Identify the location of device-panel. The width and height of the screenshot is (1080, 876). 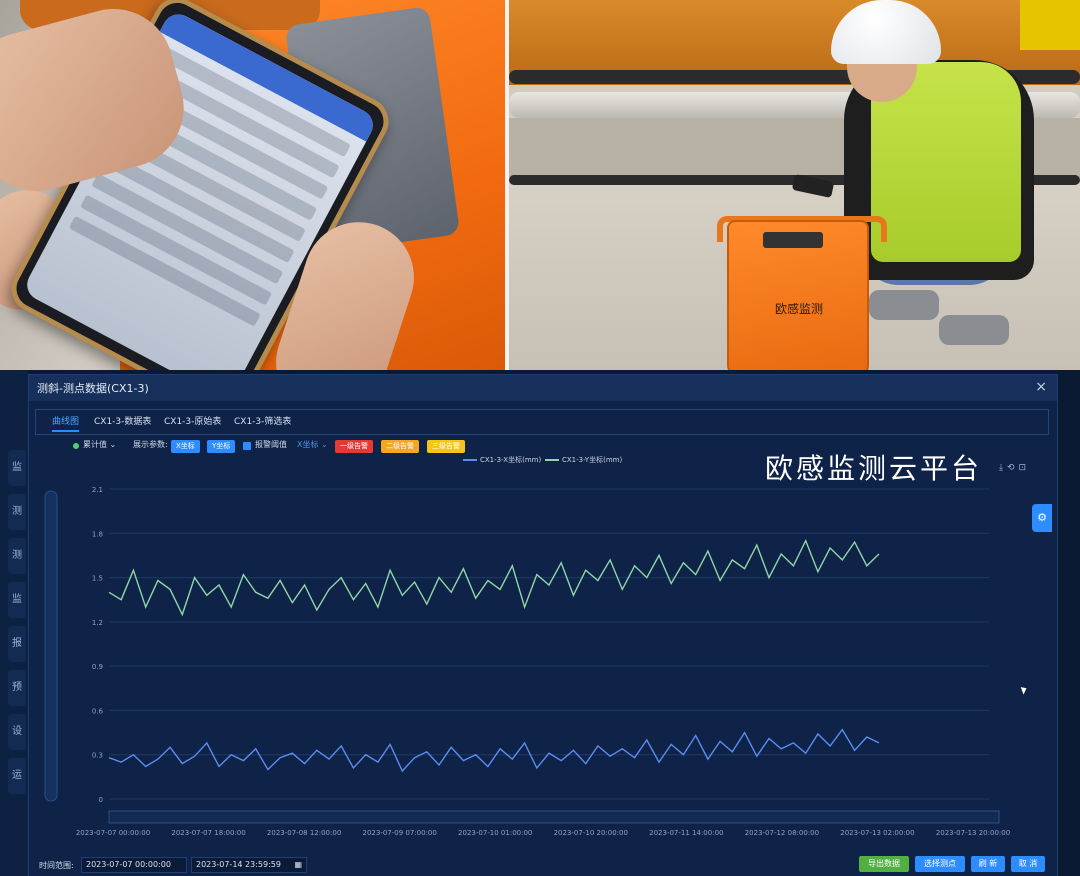
(793, 240).